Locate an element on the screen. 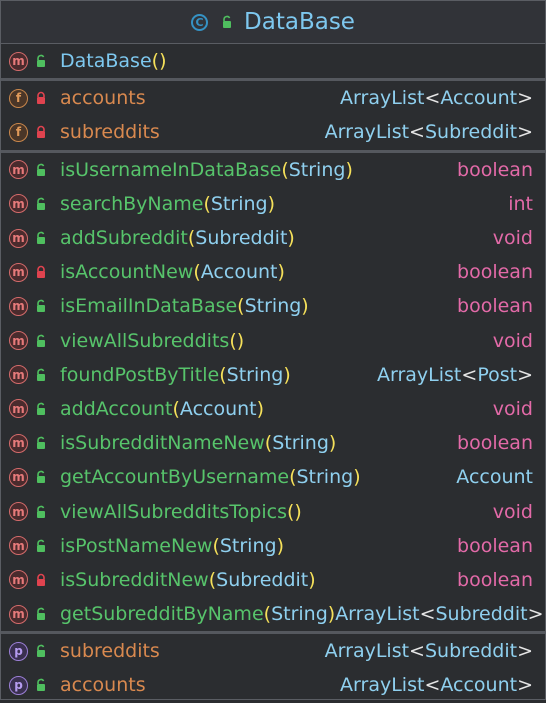 The image size is (546, 703). method-row: m searchByName(String) int is located at coordinates (273, 204).